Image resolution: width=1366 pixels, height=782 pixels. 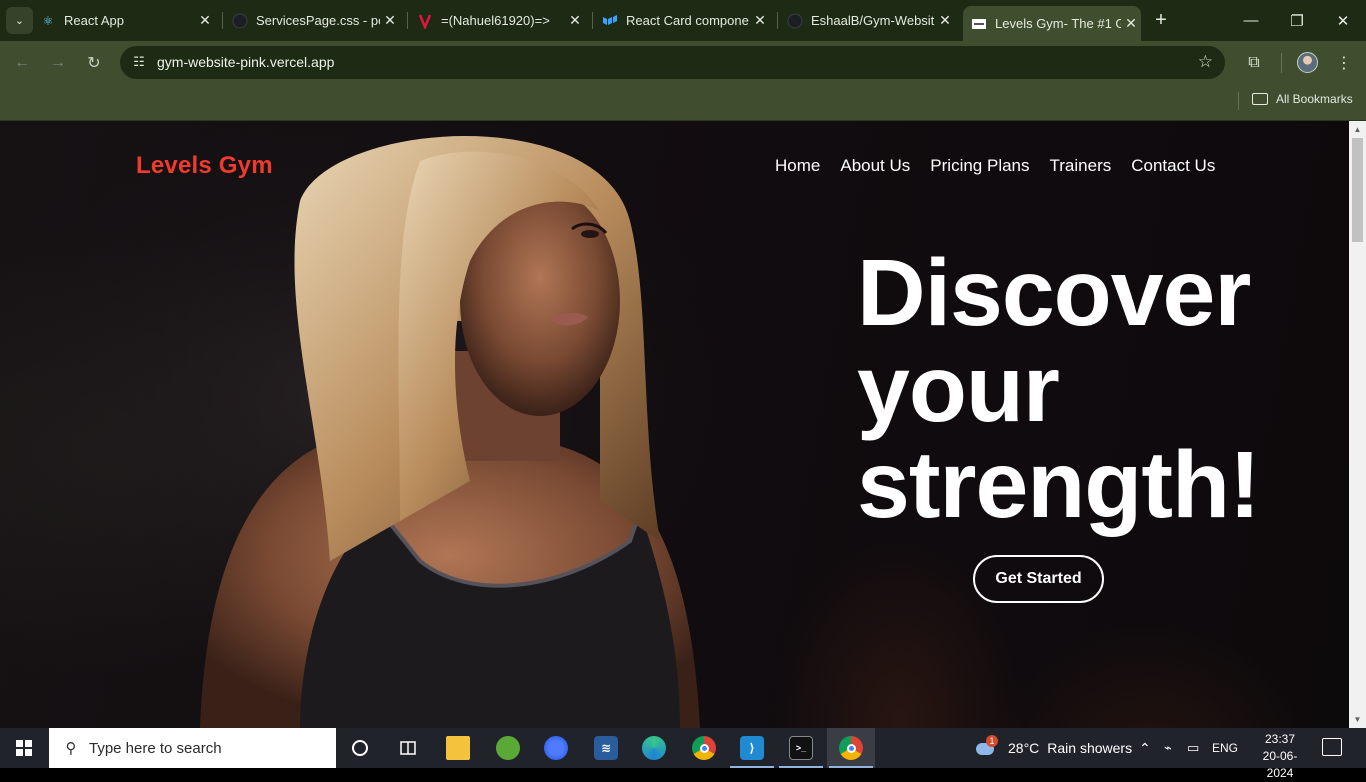 I want to click on nav-trainers: Trainers, so click(x=1081, y=166).